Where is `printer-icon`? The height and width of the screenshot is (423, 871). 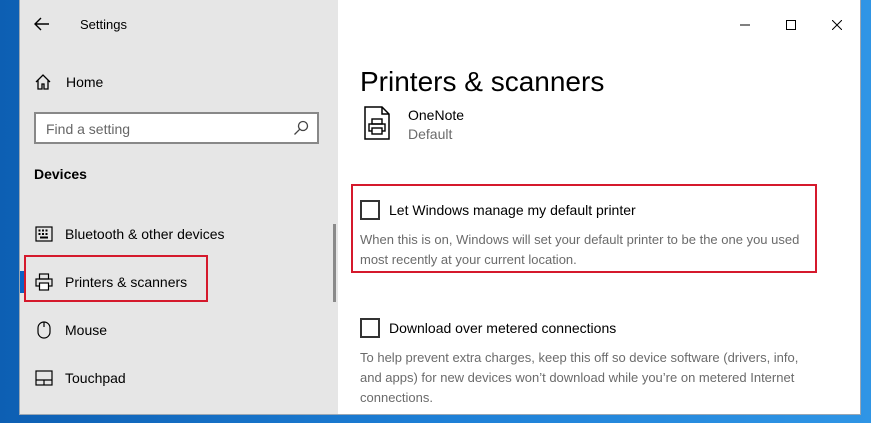
printer-icon is located at coordinates (44, 282).